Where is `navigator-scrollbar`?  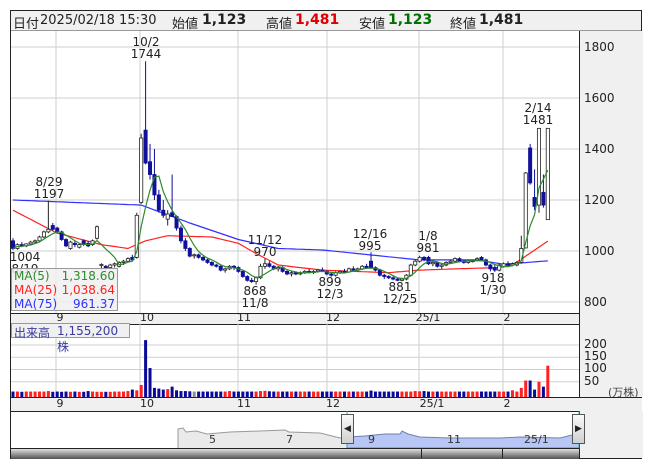 navigator-scrollbar is located at coordinates (295, 453).